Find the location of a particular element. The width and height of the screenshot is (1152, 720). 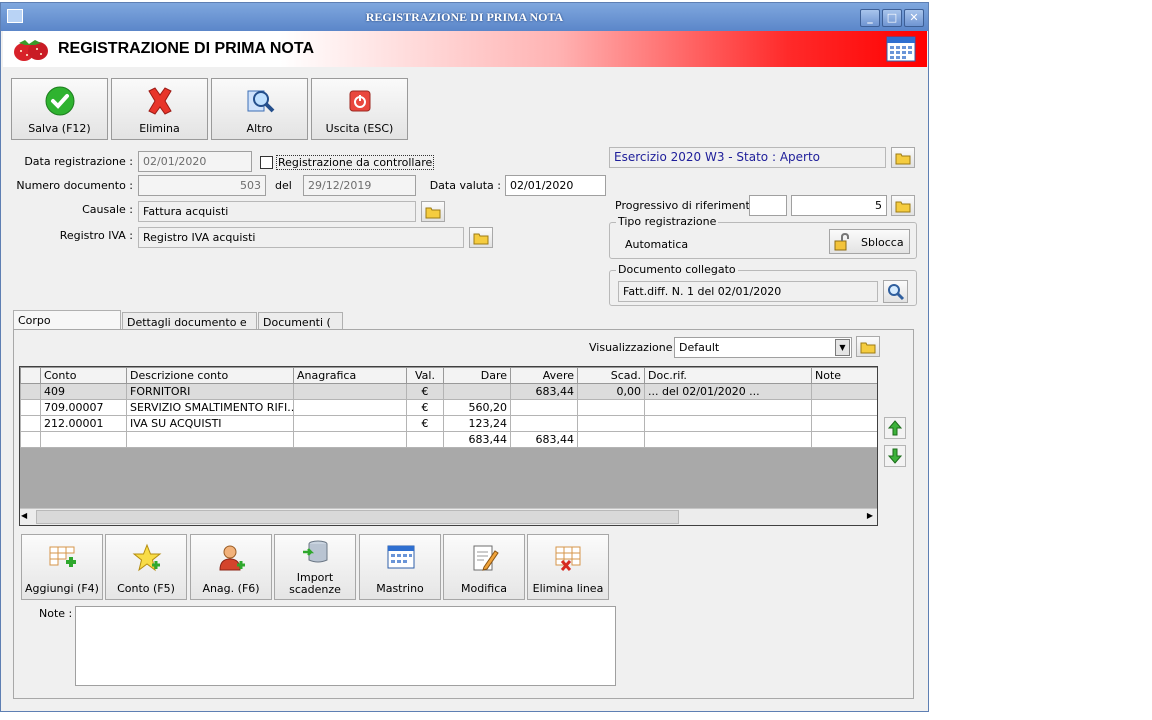

modifica-button: Modifica is located at coordinates (484, 567).